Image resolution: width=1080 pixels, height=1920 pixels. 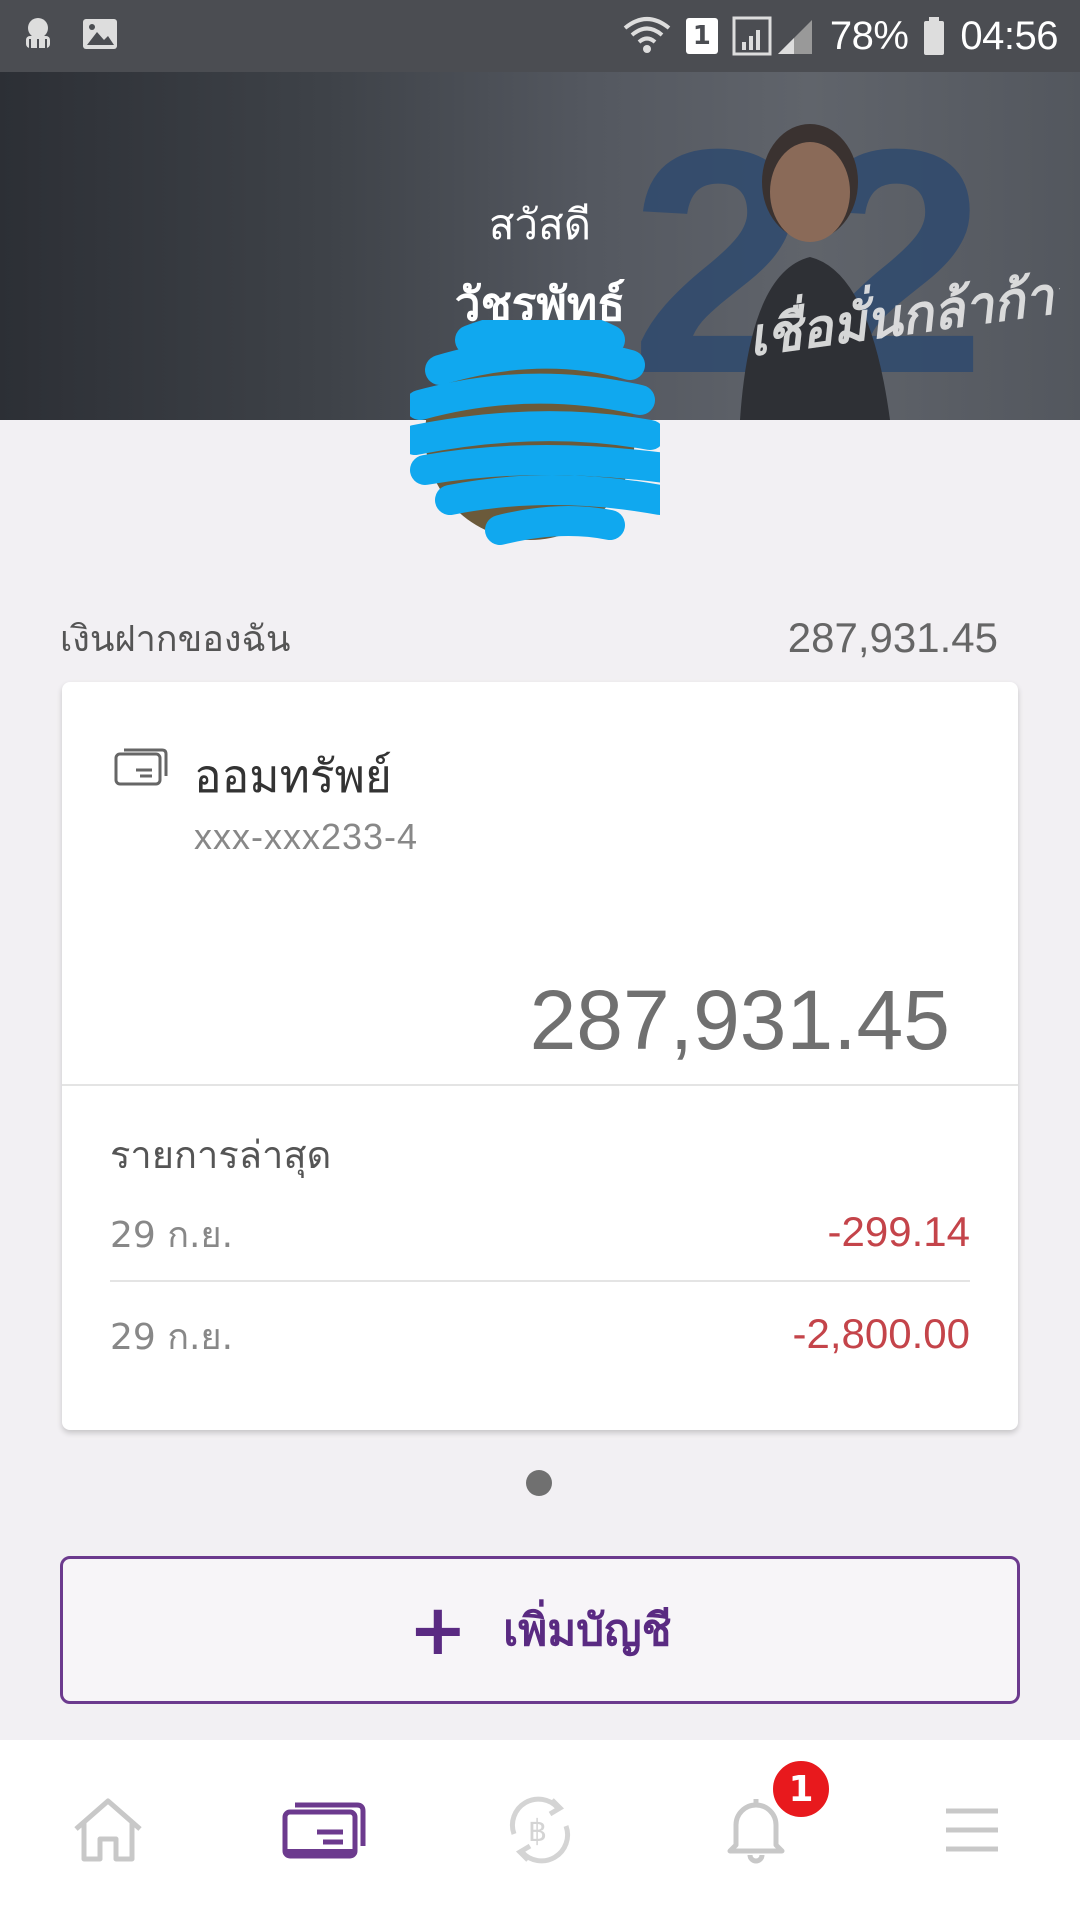 What do you see at coordinates (701, 36) in the screenshot?
I see `sim-slot-badge: 1` at bounding box center [701, 36].